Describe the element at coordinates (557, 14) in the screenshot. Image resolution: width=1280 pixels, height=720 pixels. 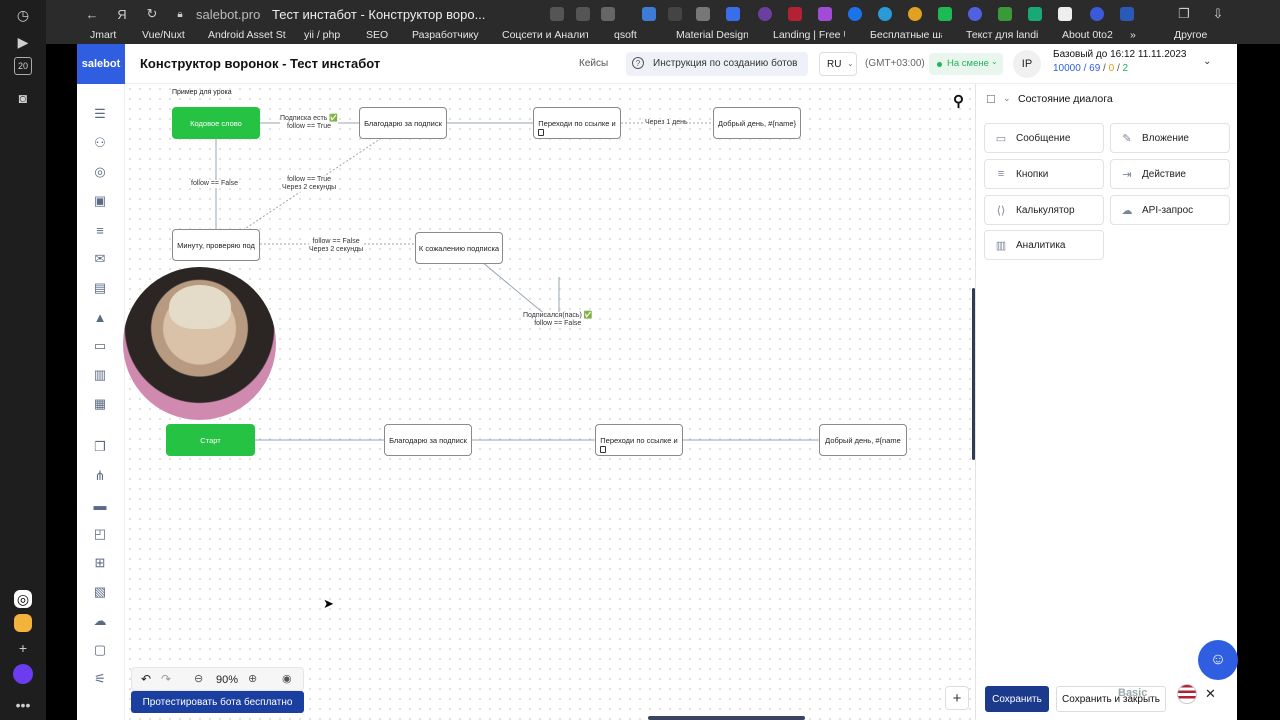
I see `extension-icon` at that location.